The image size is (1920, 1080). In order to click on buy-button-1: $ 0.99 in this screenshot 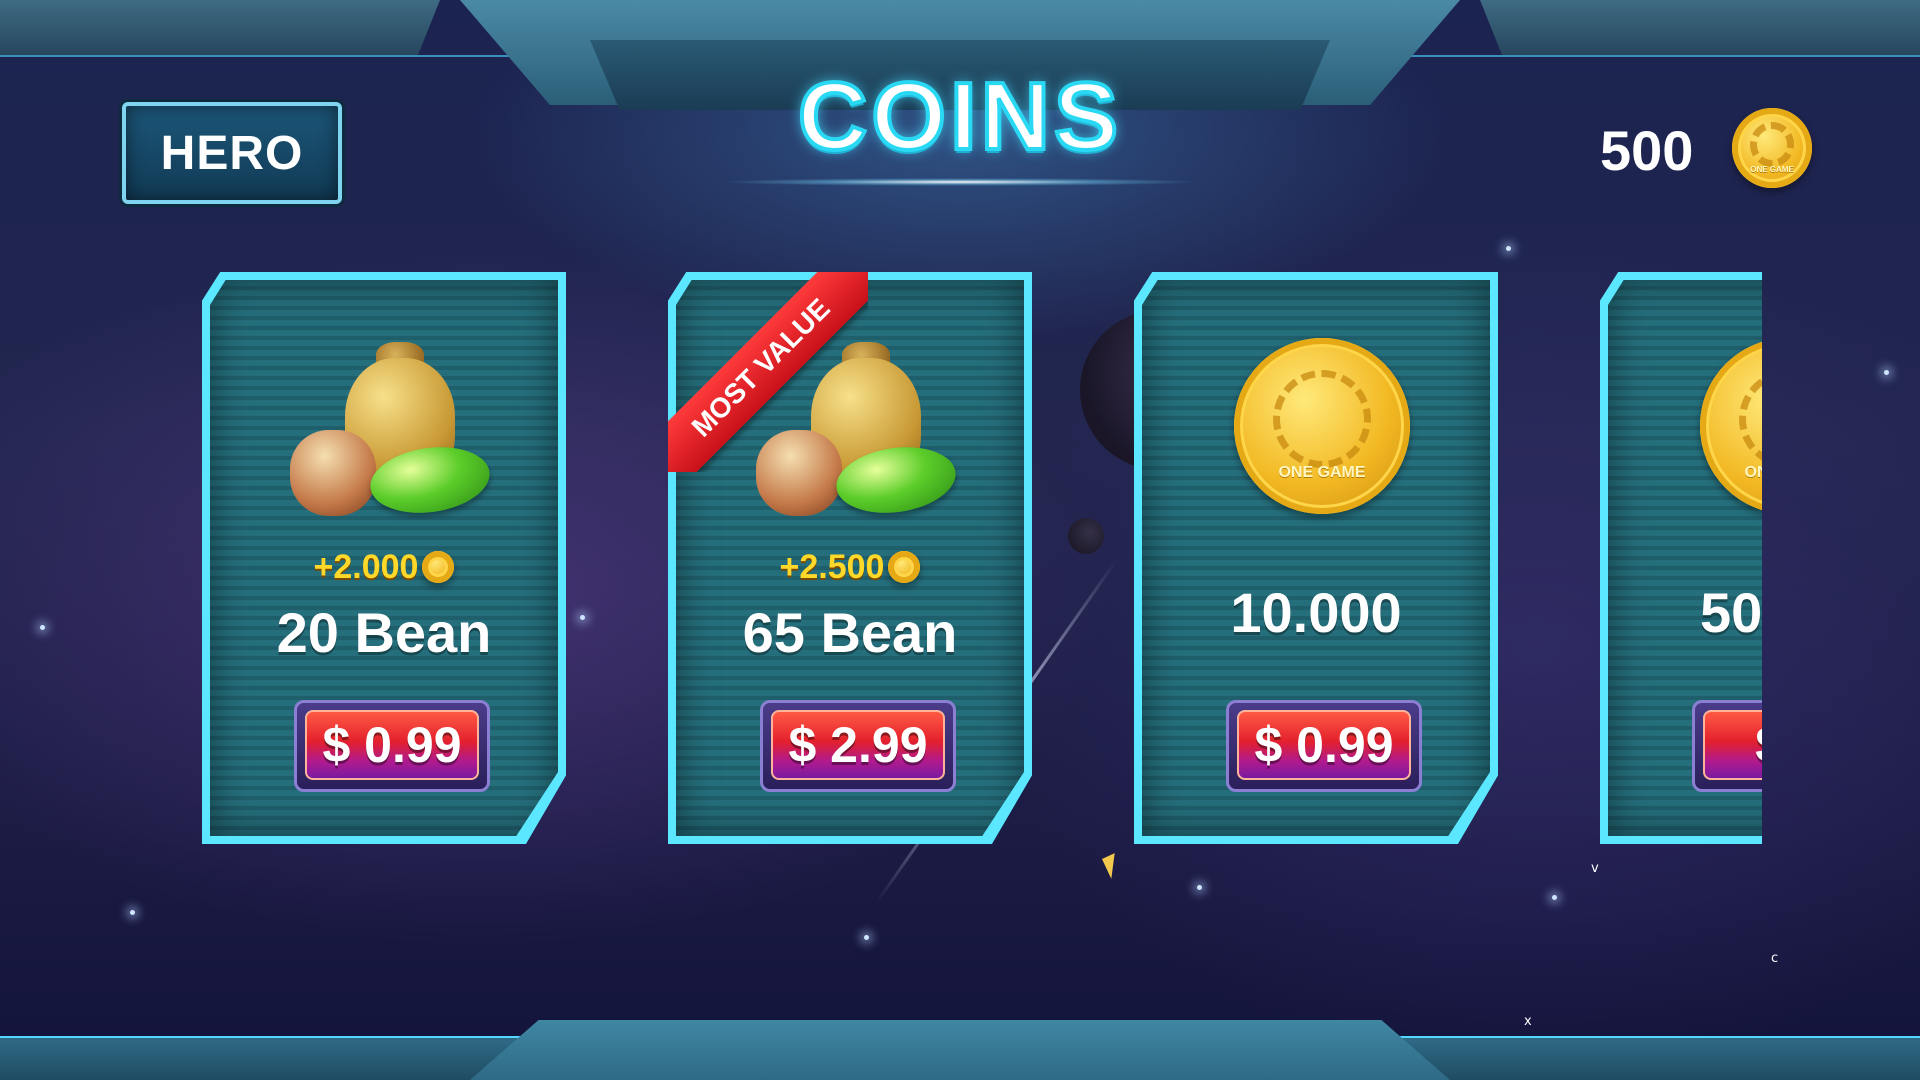, I will do `click(392, 746)`.